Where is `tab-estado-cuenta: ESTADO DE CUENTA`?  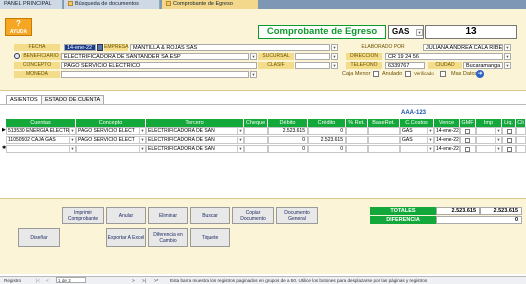
tab-estado-cuenta: ESTADO DE CUENTA is located at coordinates (73, 99).